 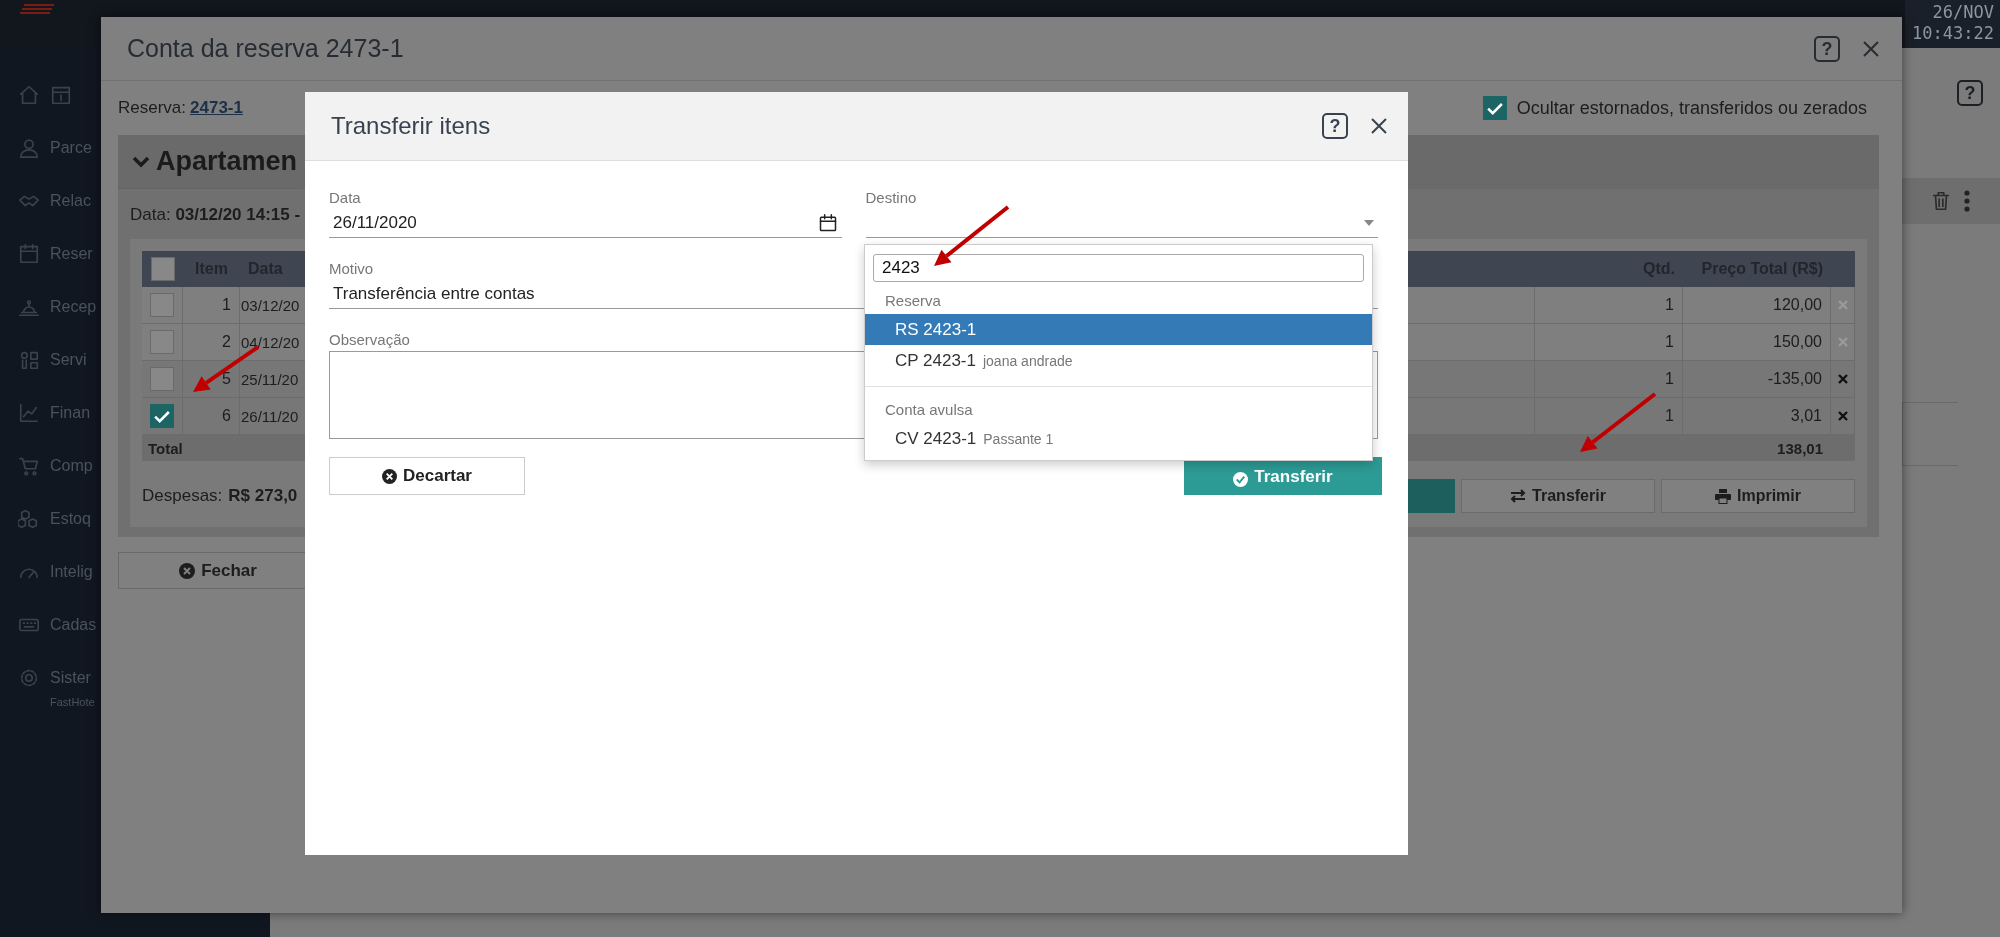 What do you see at coordinates (71, 147) in the screenshot?
I see `menu-item: Parce` at bounding box center [71, 147].